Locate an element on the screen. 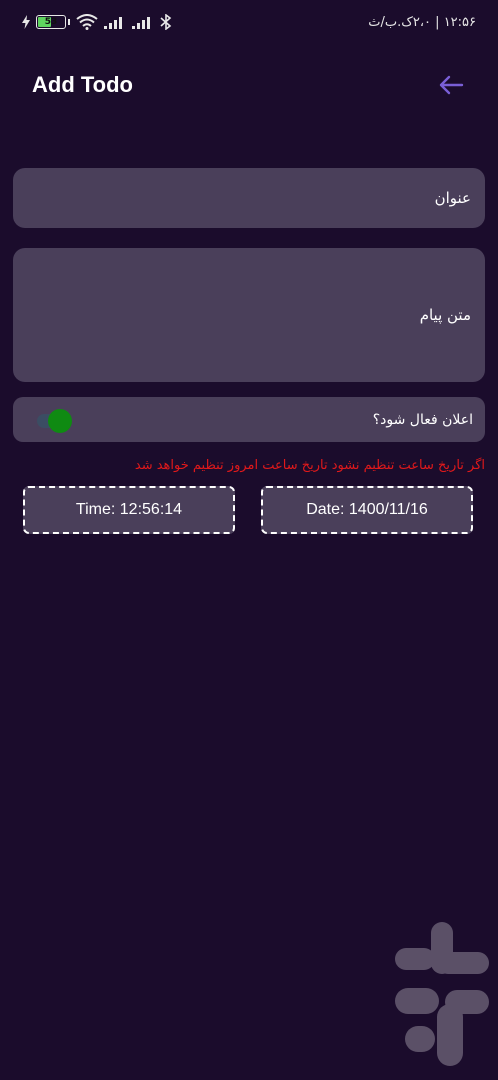 This screenshot has height=1080, width=498. date-picker-button: Date: 1400/11/16 is located at coordinates (367, 510).